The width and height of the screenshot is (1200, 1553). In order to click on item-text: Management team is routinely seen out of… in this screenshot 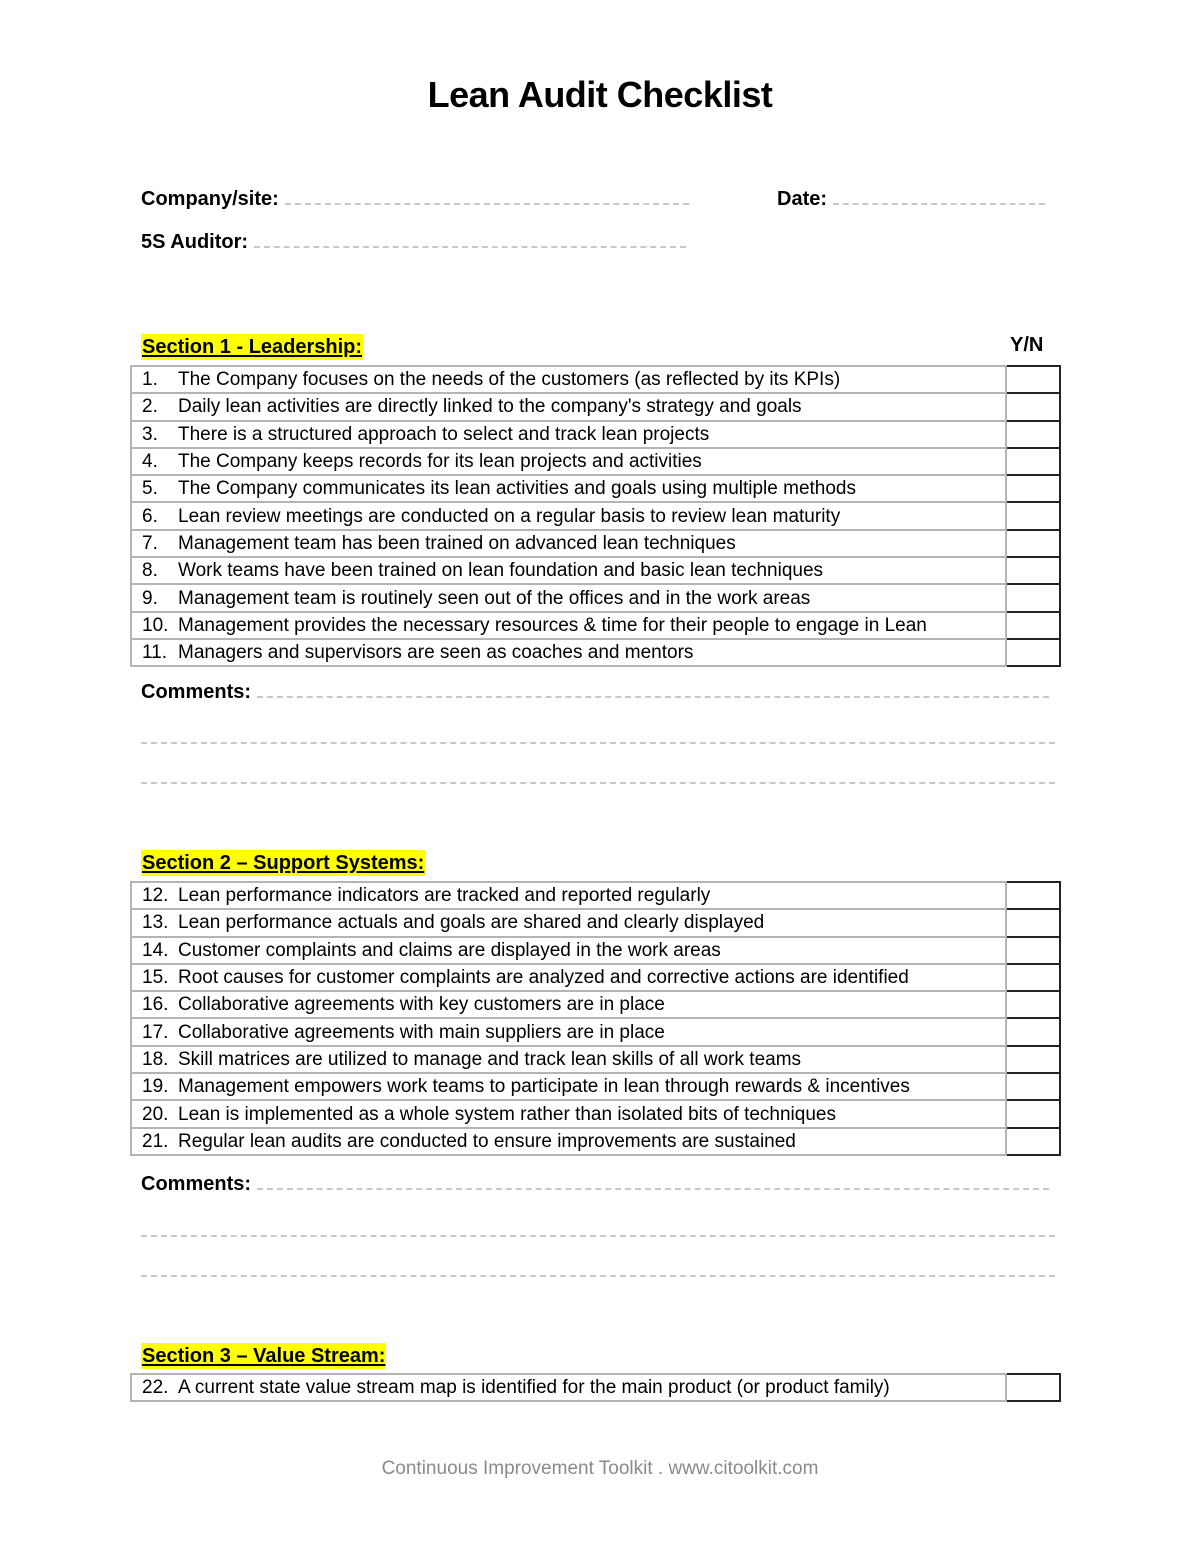, I will do `click(494, 598)`.